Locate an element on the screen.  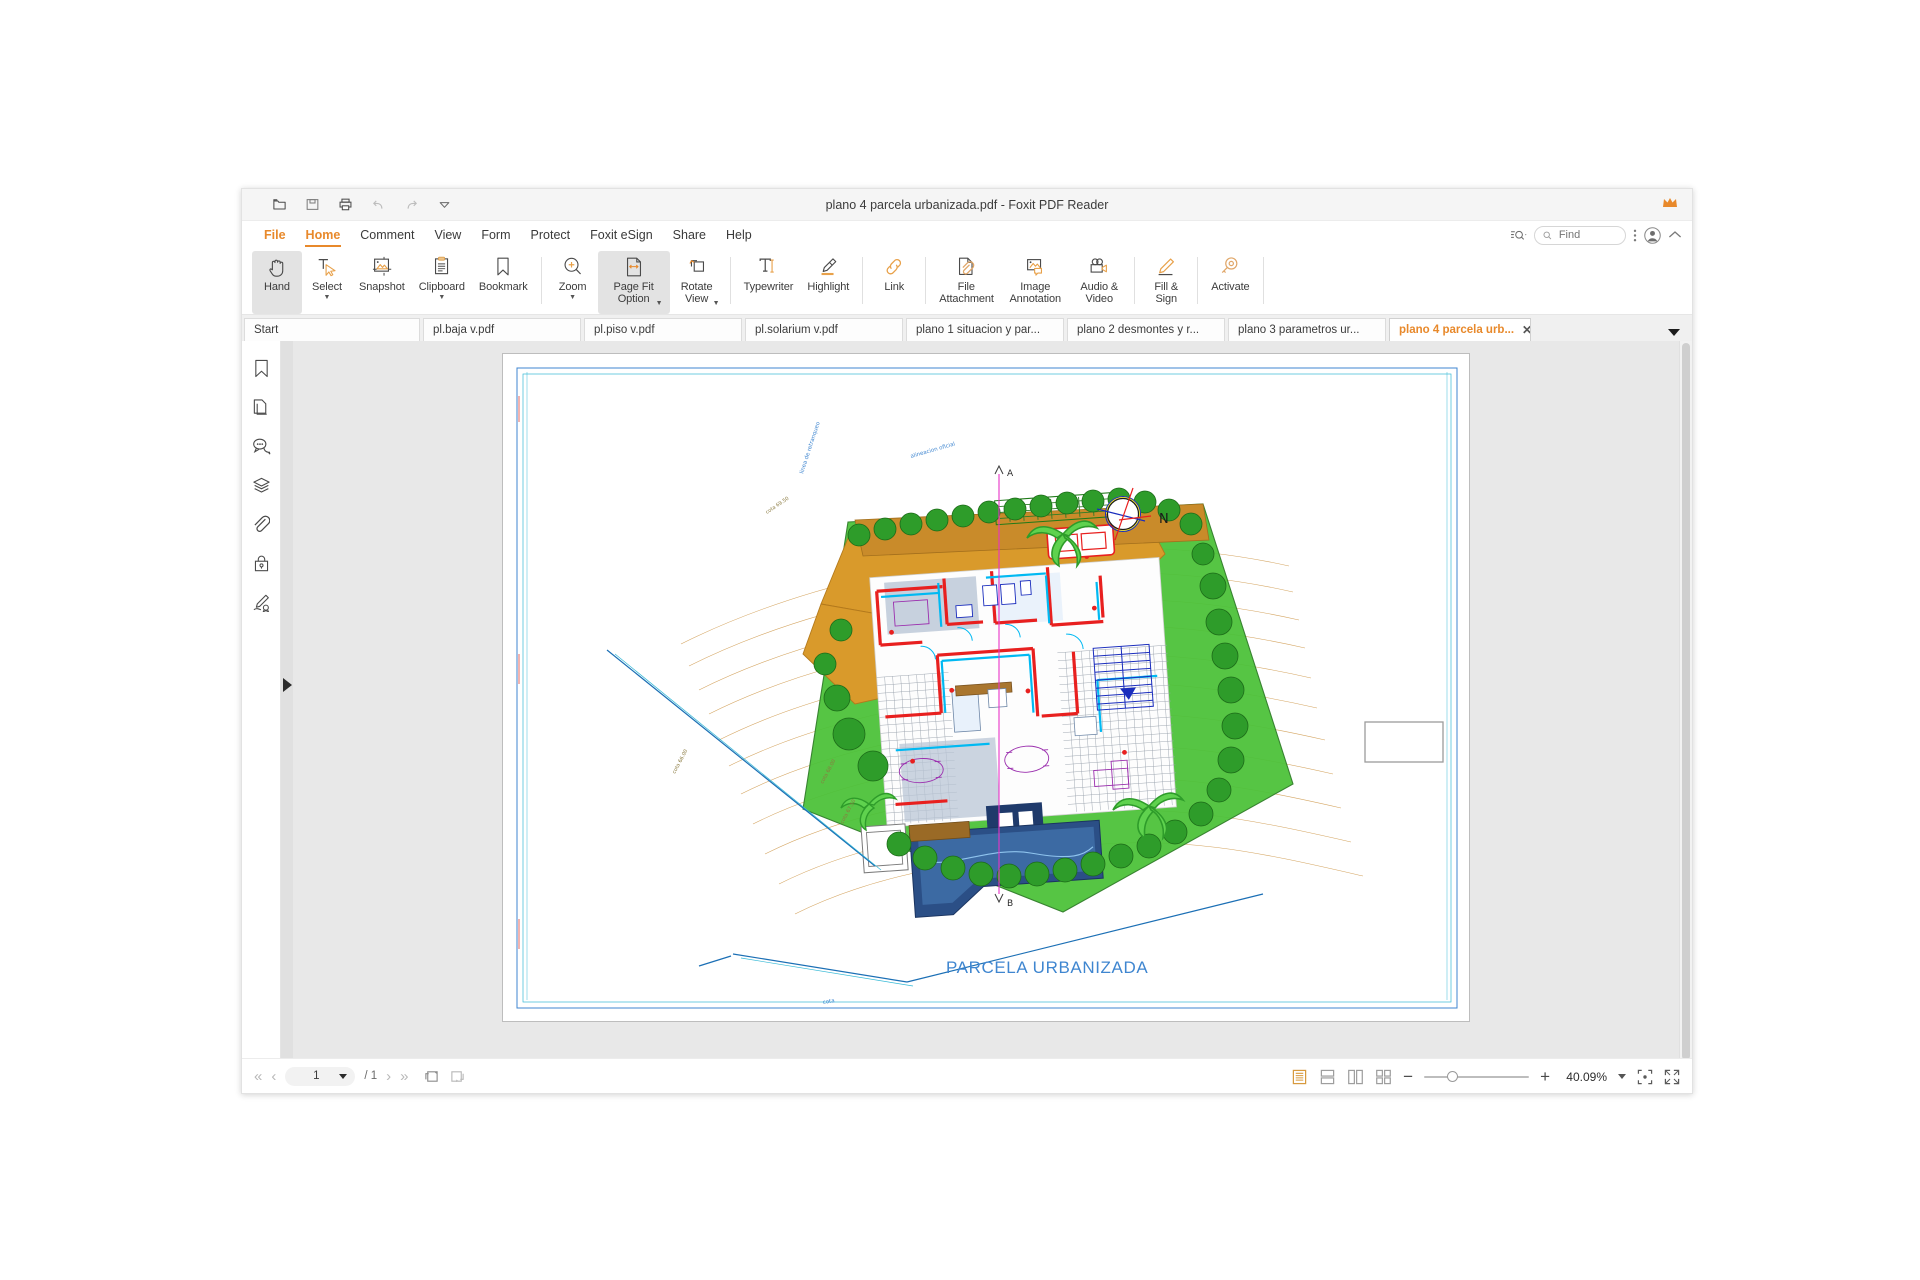
prev-page-icon: ‹ is located at coordinates (273, 1076).